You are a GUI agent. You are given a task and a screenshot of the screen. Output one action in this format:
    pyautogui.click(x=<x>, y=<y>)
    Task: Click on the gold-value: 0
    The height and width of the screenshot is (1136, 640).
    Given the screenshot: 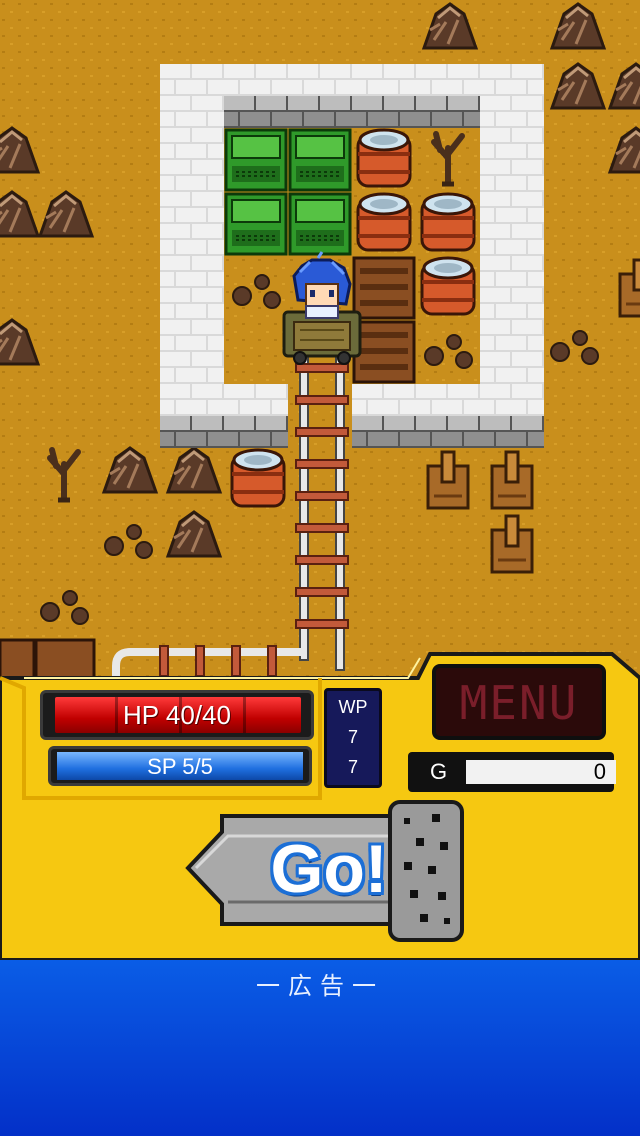 What is the action you would take?
    pyautogui.click(x=599, y=771)
    